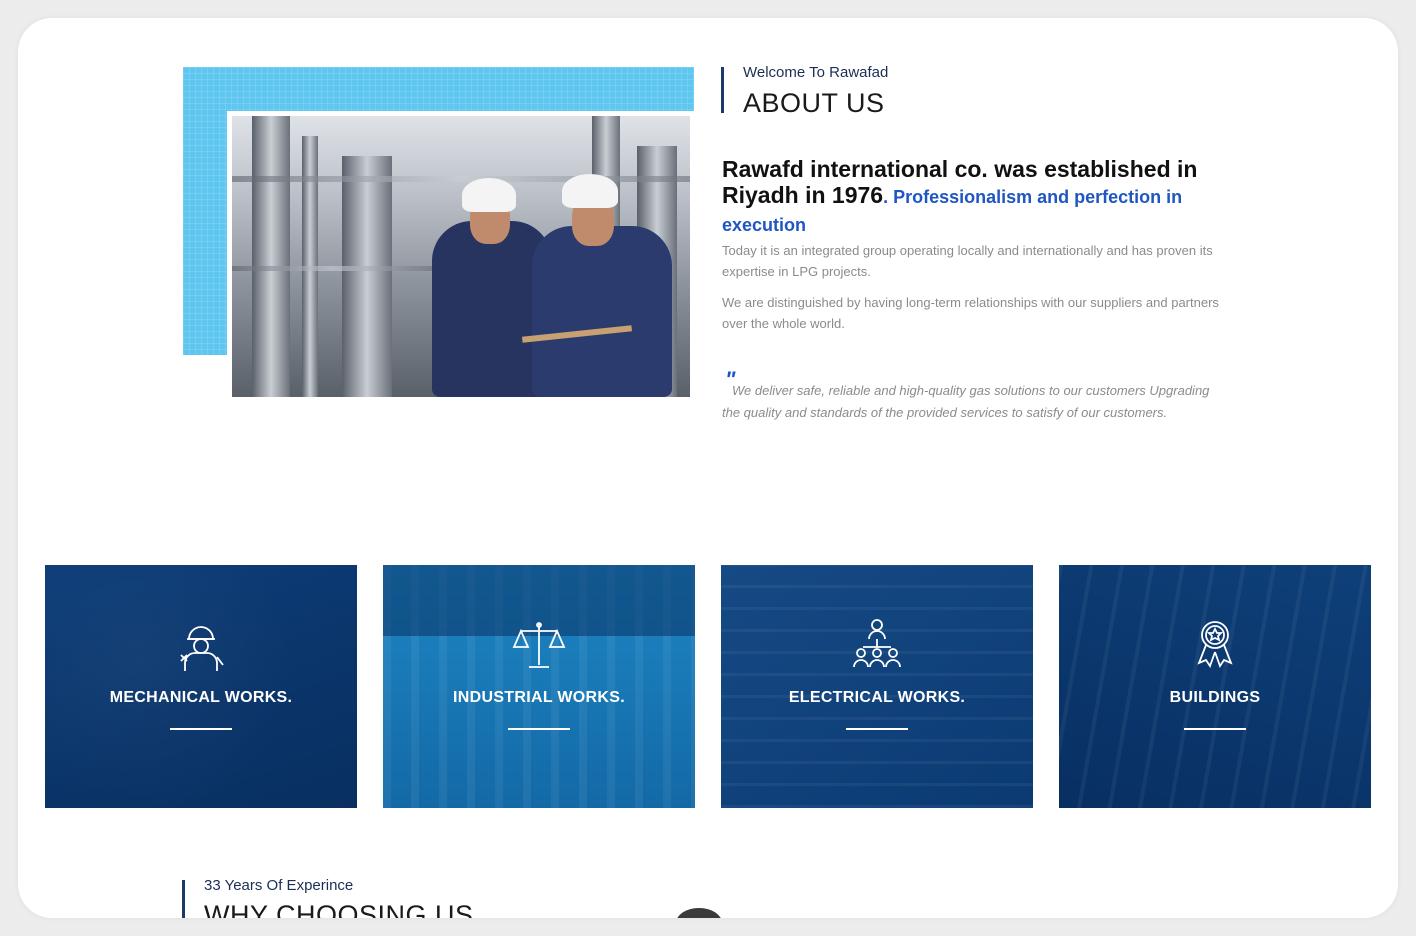 The width and height of the screenshot is (1416, 936). Describe the element at coordinates (201, 697) in the screenshot. I see `service-label: MECHANICAL WORKS.` at that location.